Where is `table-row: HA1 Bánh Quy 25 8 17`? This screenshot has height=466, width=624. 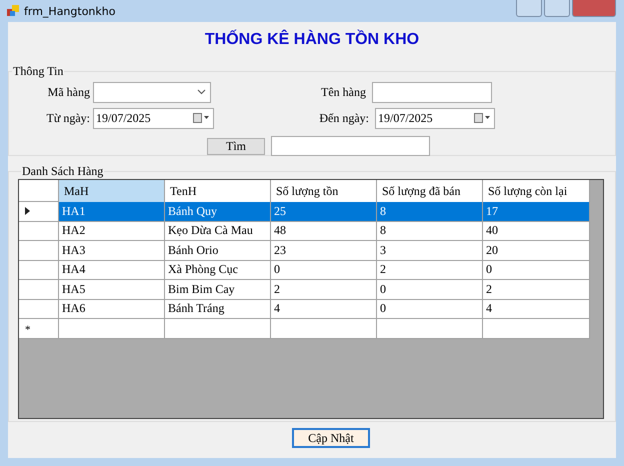
table-row: HA1 Bánh Quy 25 8 17 is located at coordinates (311, 212).